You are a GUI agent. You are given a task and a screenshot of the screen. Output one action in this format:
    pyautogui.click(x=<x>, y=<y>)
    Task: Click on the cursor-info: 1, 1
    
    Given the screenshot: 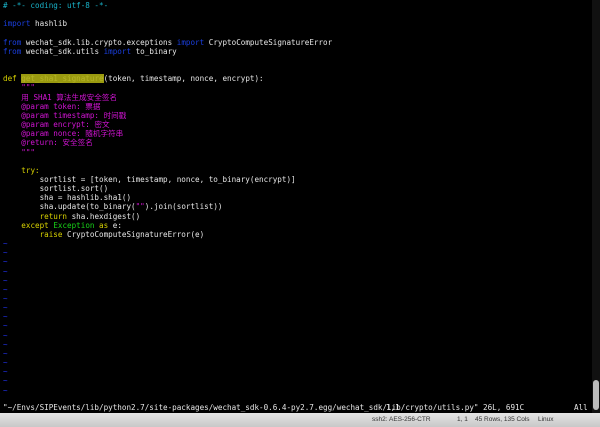 What is the action you would take?
    pyautogui.click(x=462, y=419)
    